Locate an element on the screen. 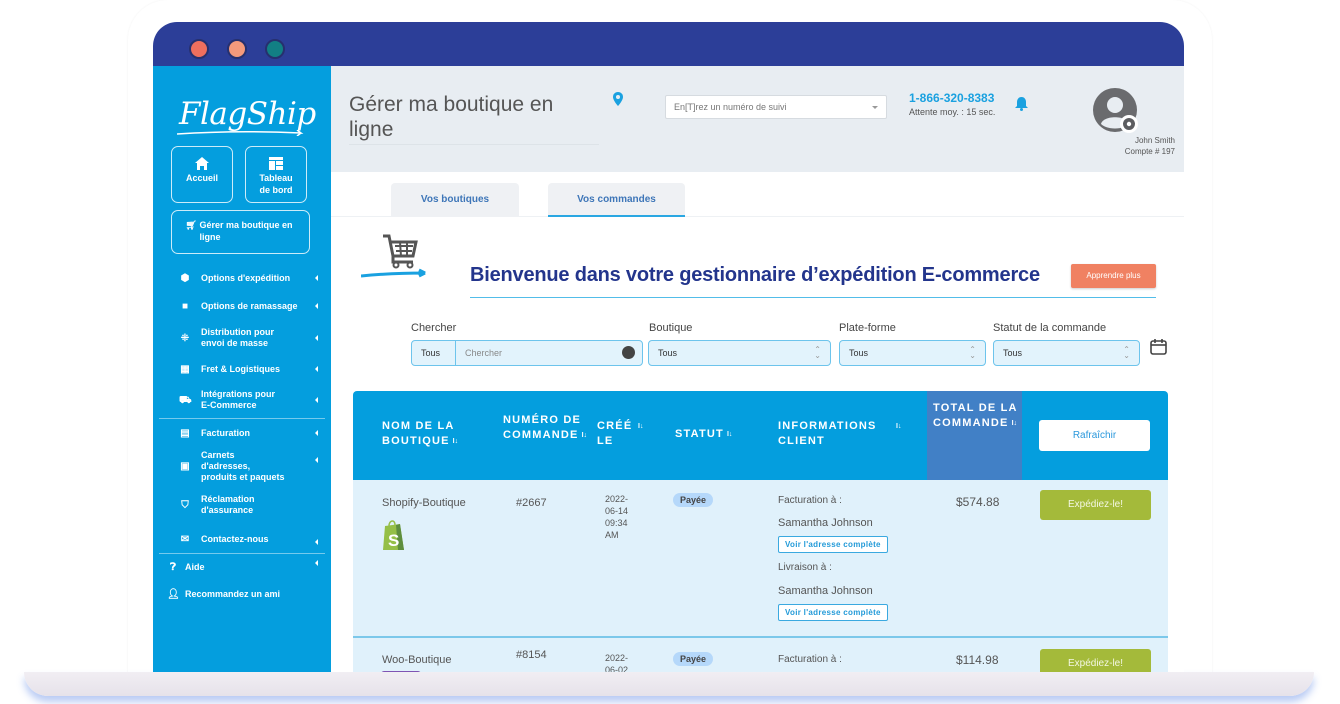  column-header-status: STATUT I↓ is located at coordinates (703, 434).